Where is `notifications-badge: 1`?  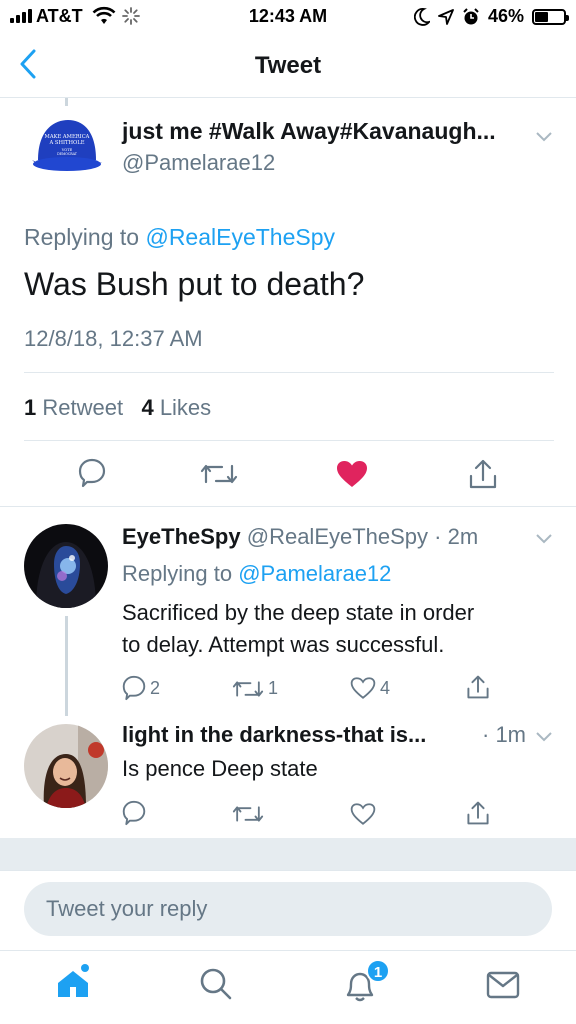
notifications-badge: 1 is located at coordinates (378, 971).